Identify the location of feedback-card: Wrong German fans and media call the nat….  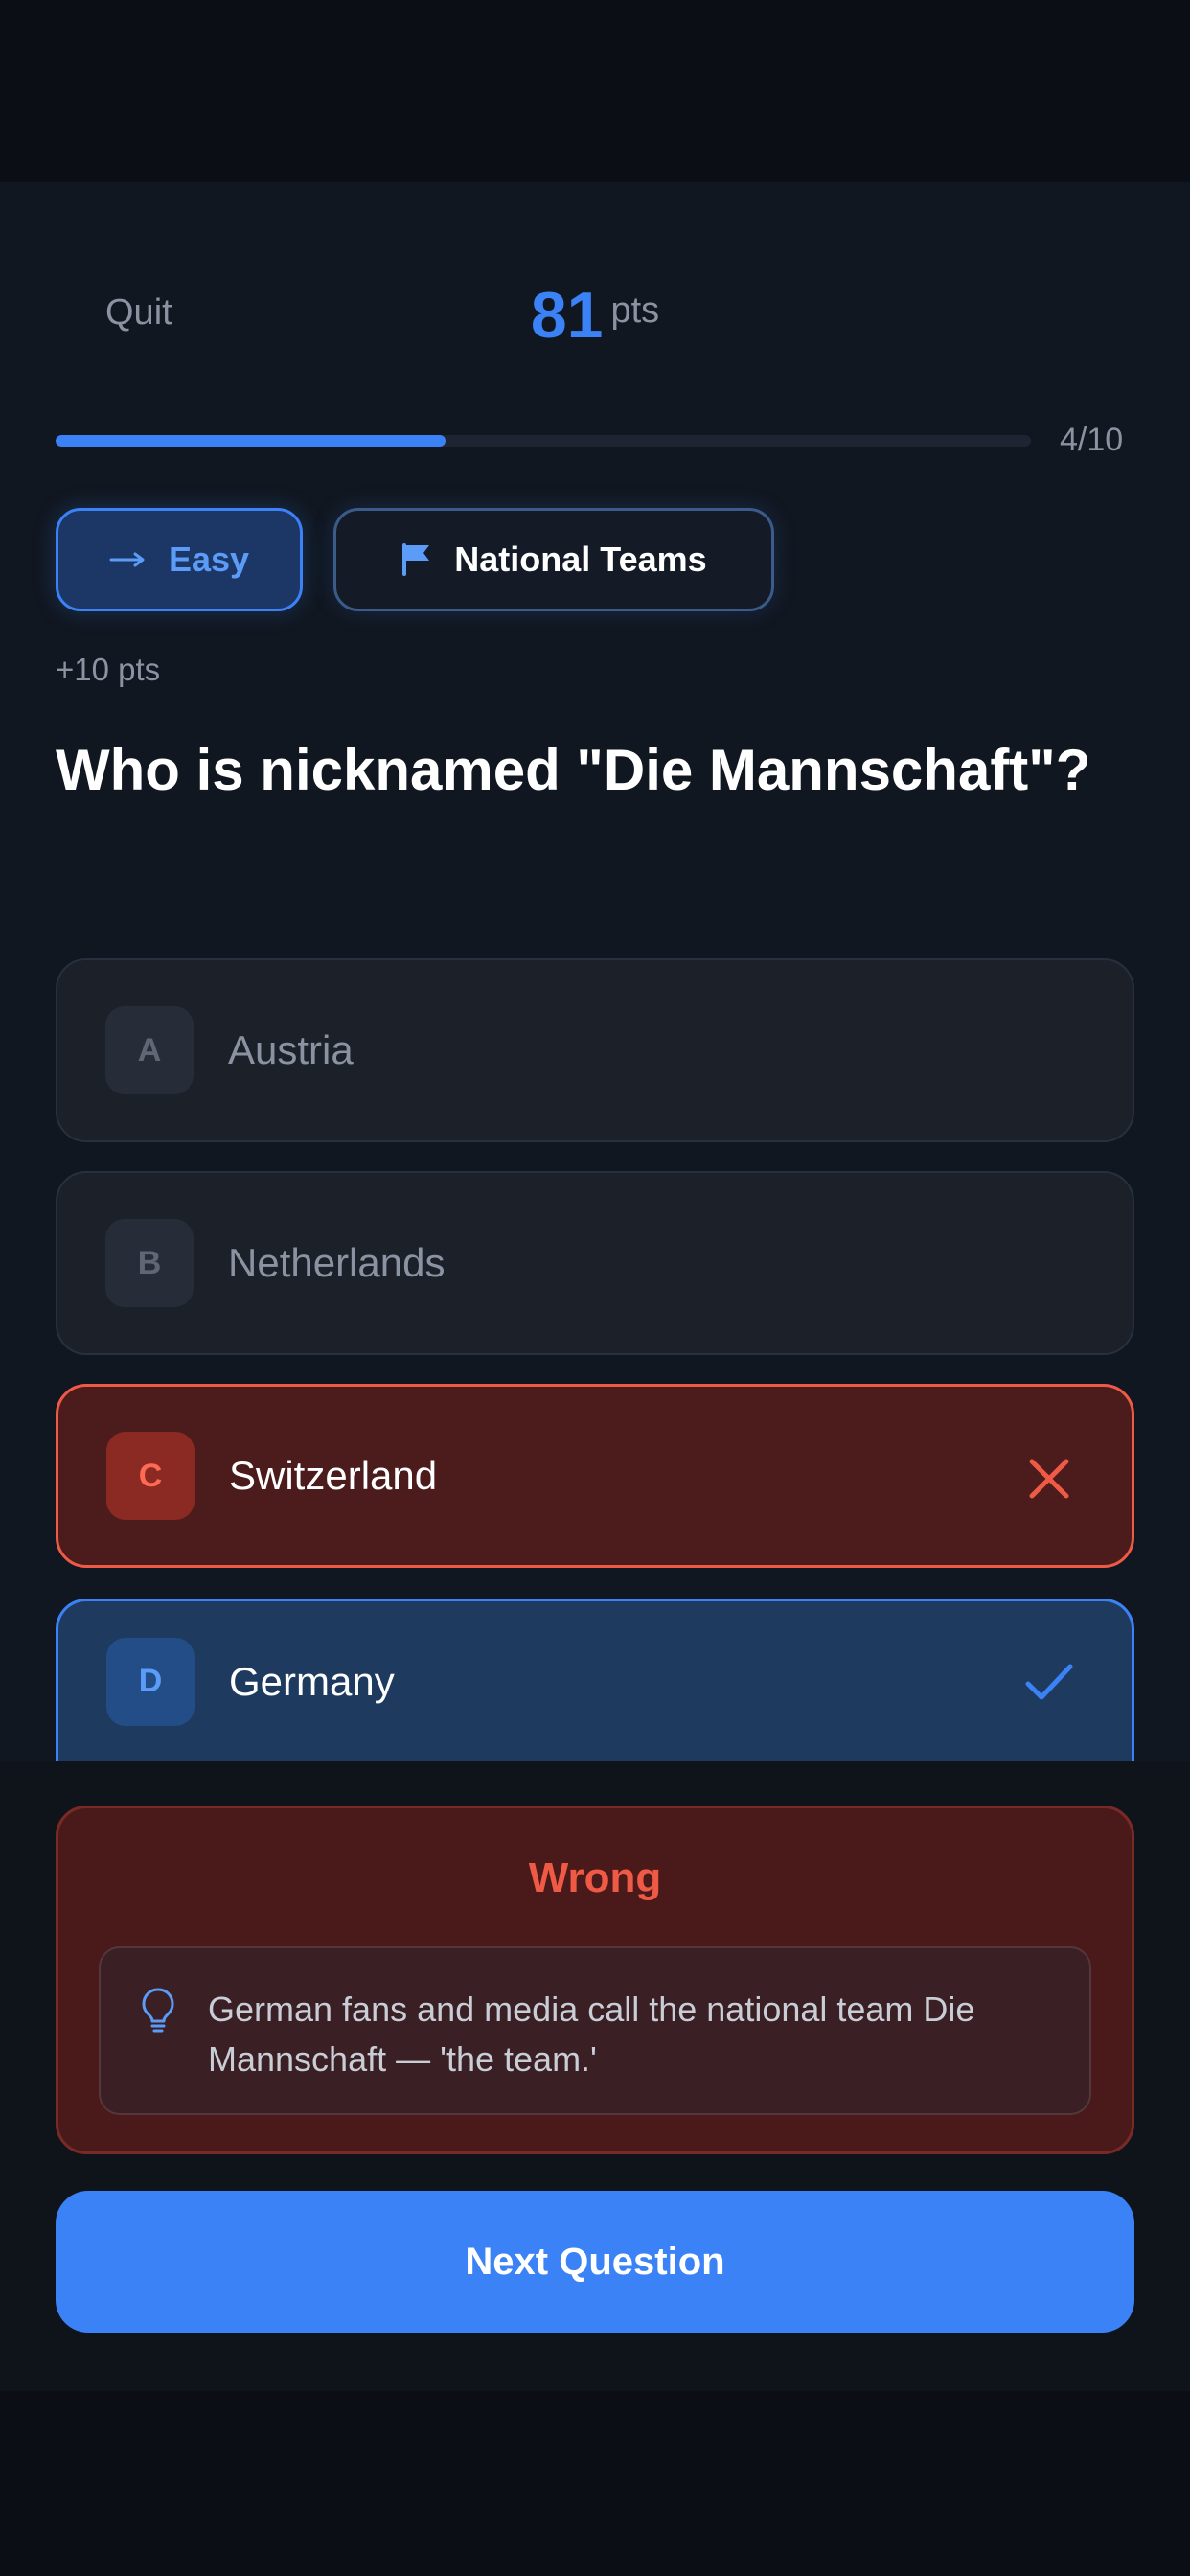
(595, 1980).